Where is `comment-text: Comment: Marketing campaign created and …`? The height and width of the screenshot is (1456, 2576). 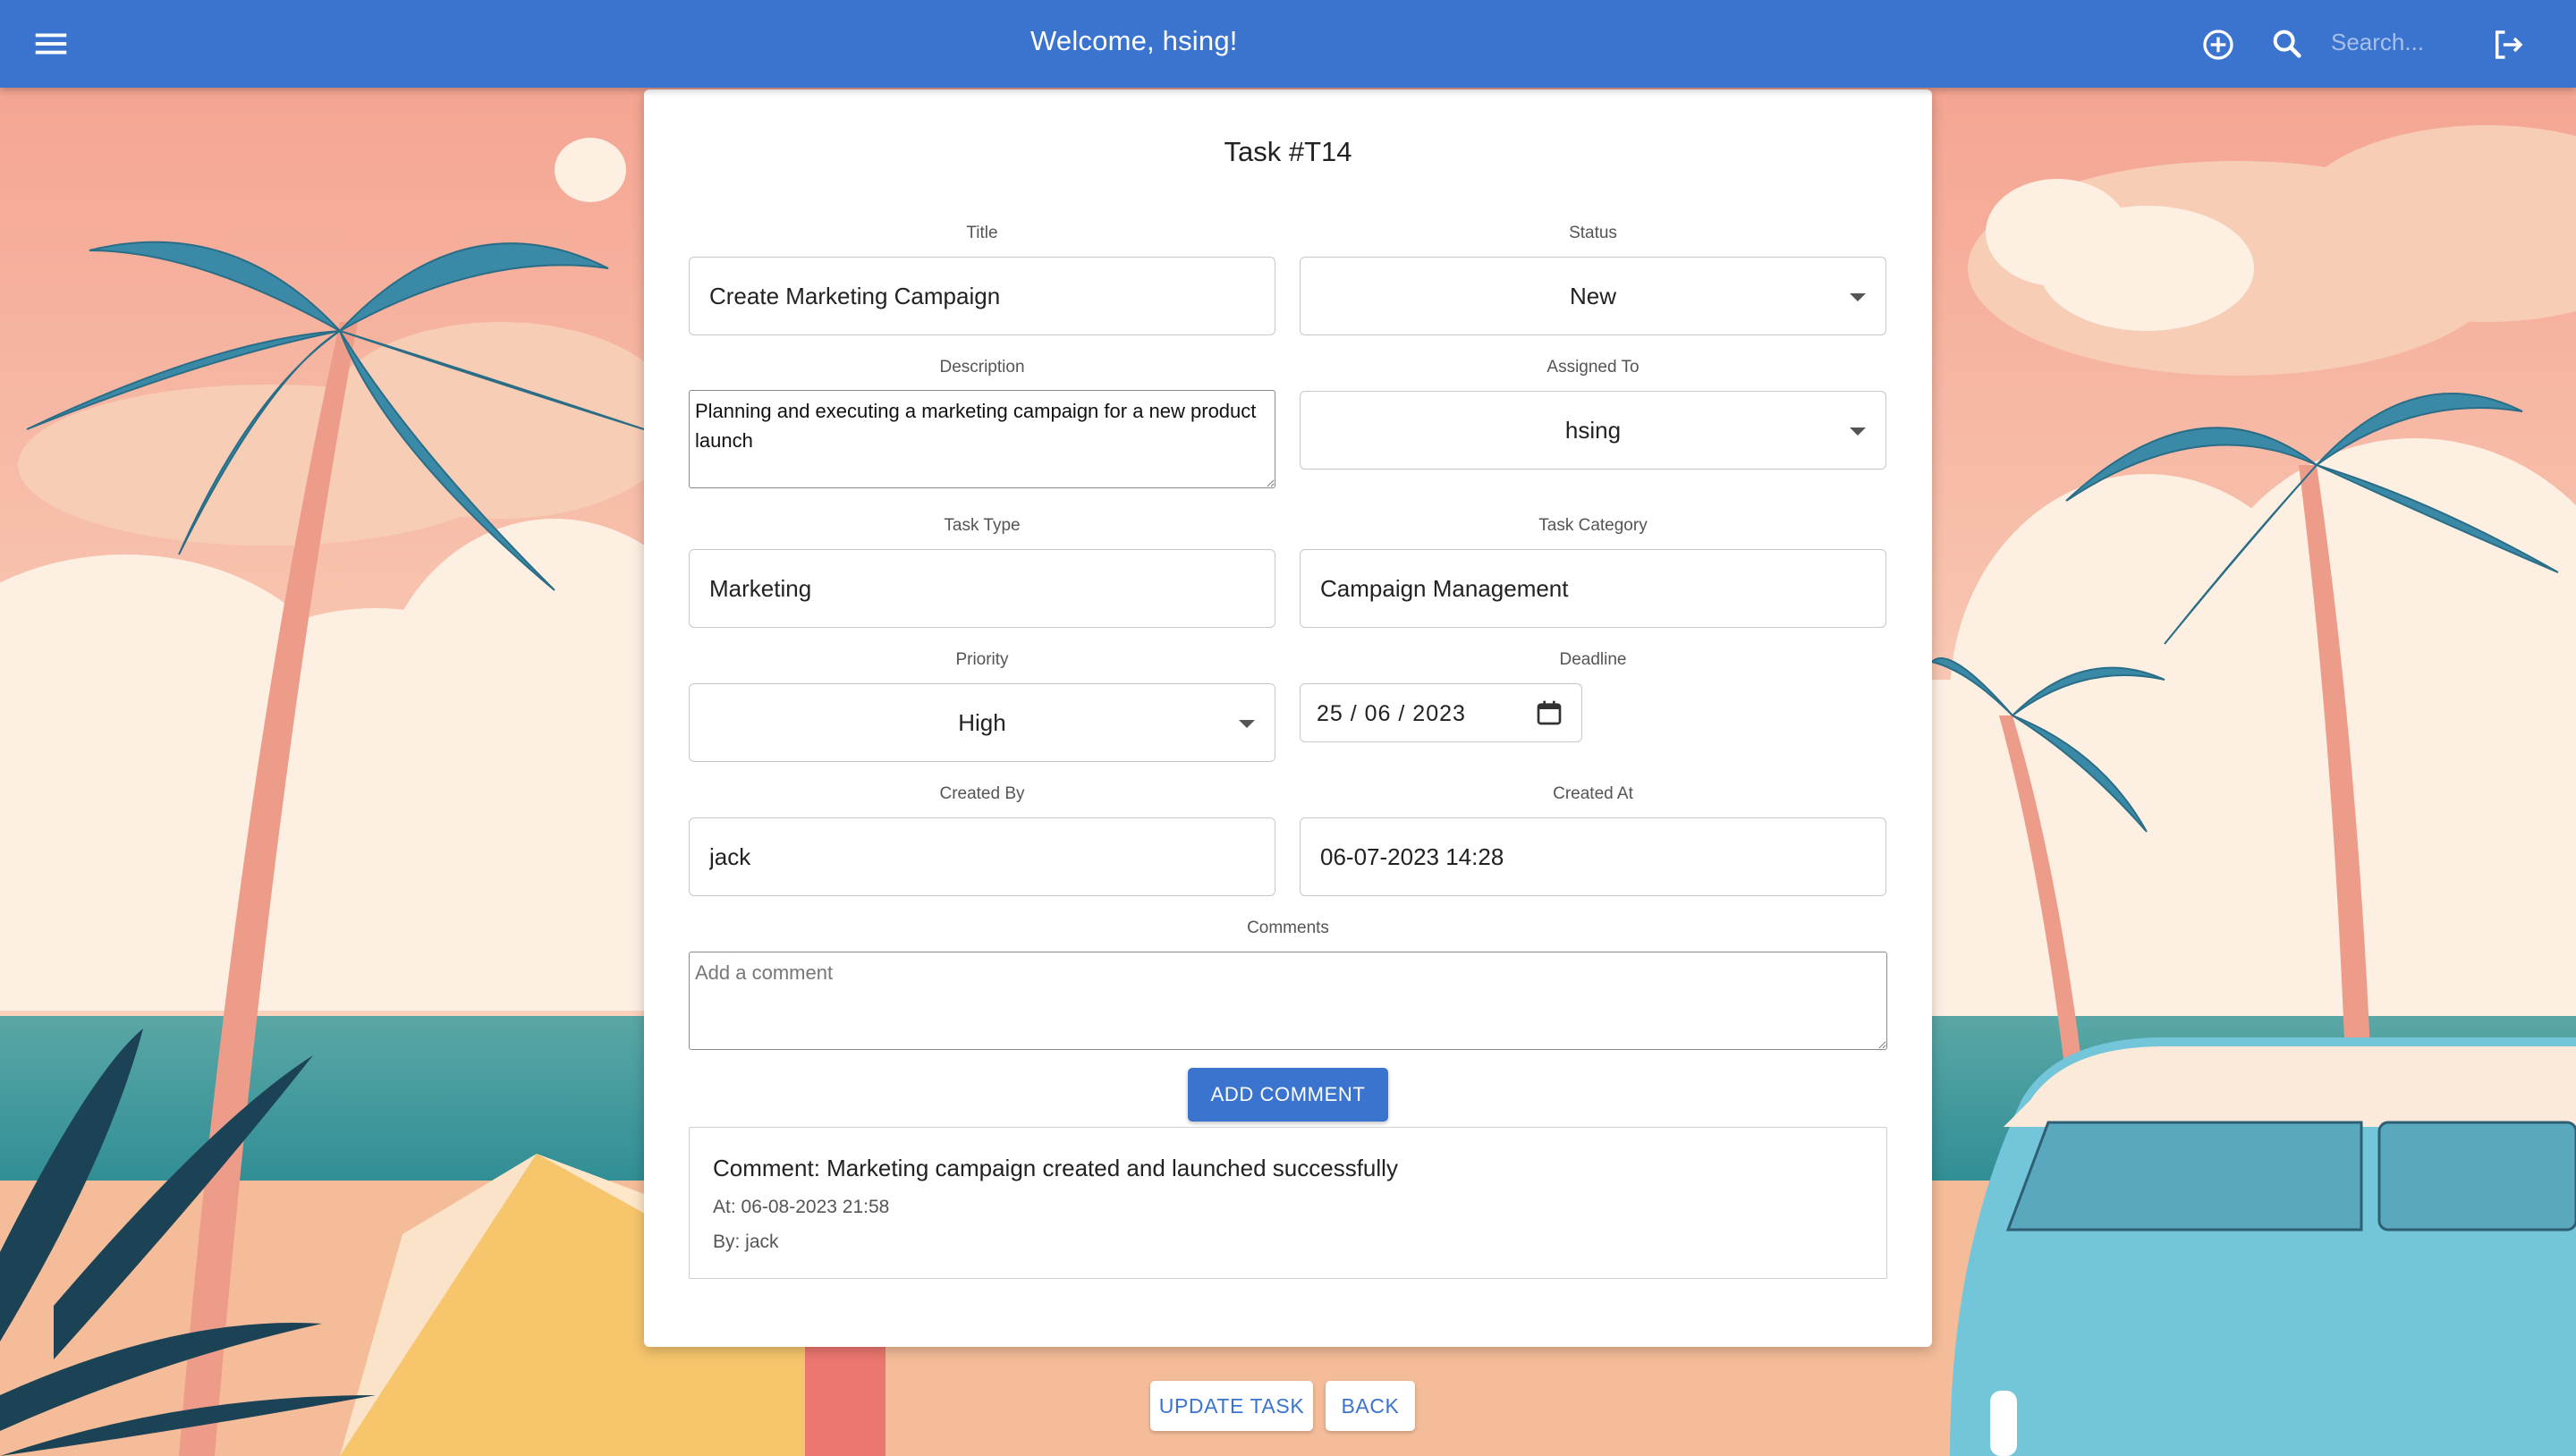
comment-text: Comment: Marketing campaign created and … is located at coordinates (1055, 1168).